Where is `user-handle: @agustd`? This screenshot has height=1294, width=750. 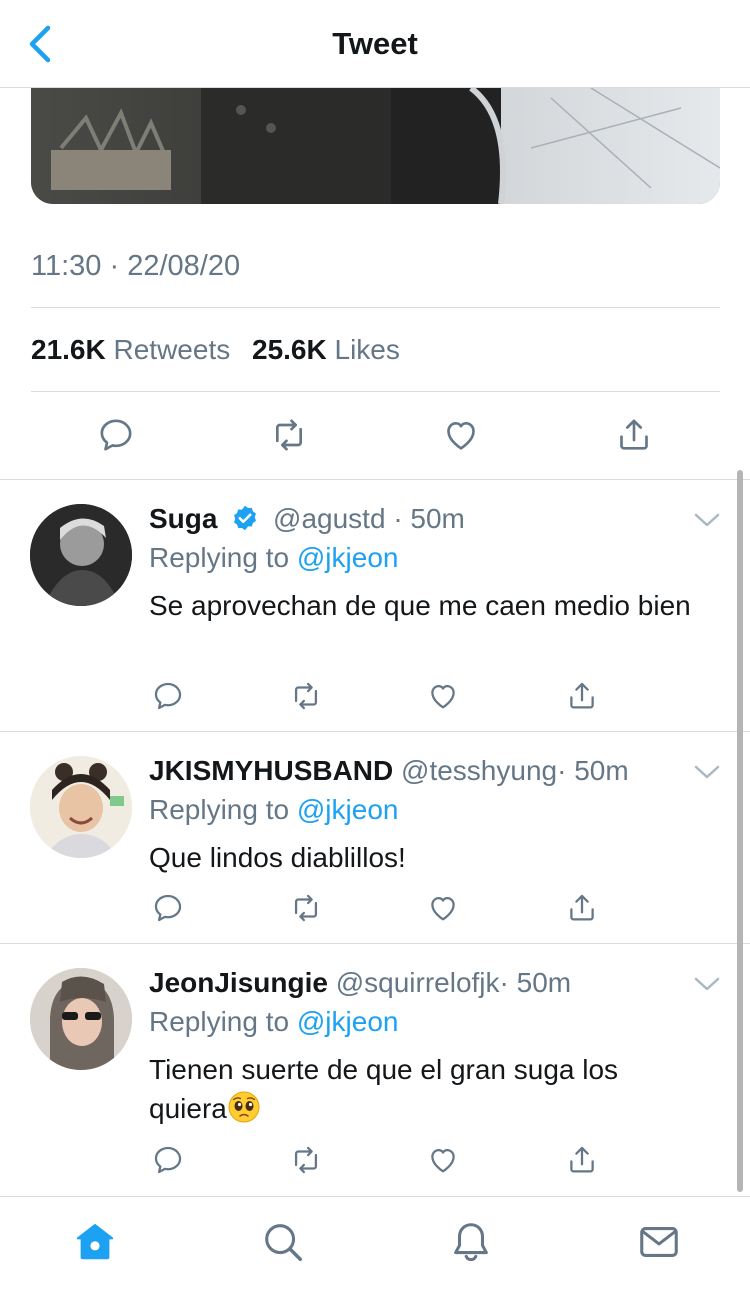 user-handle: @agustd is located at coordinates (329, 518).